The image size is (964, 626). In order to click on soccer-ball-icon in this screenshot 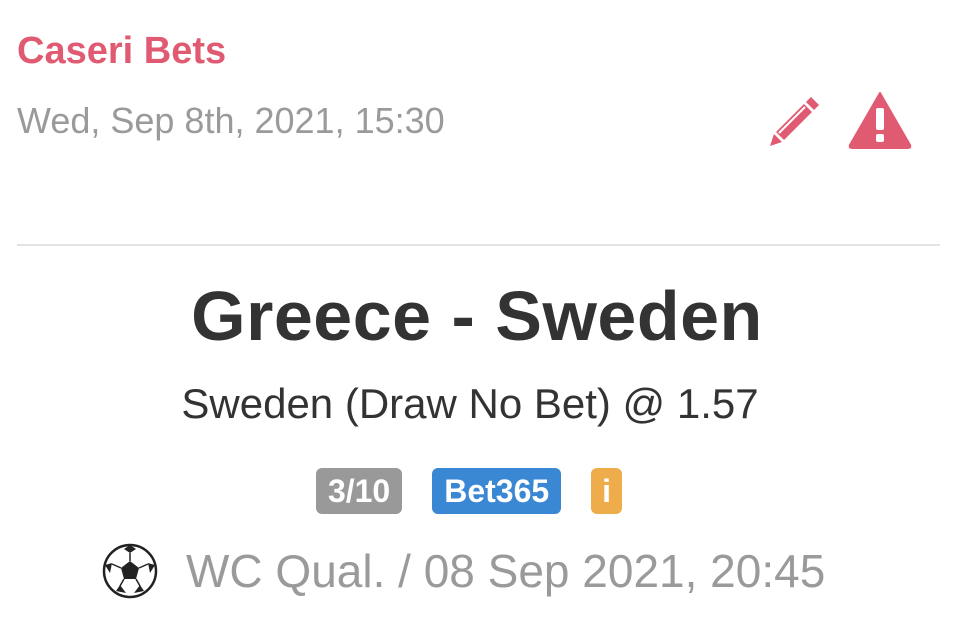, I will do `click(130, 571)`.